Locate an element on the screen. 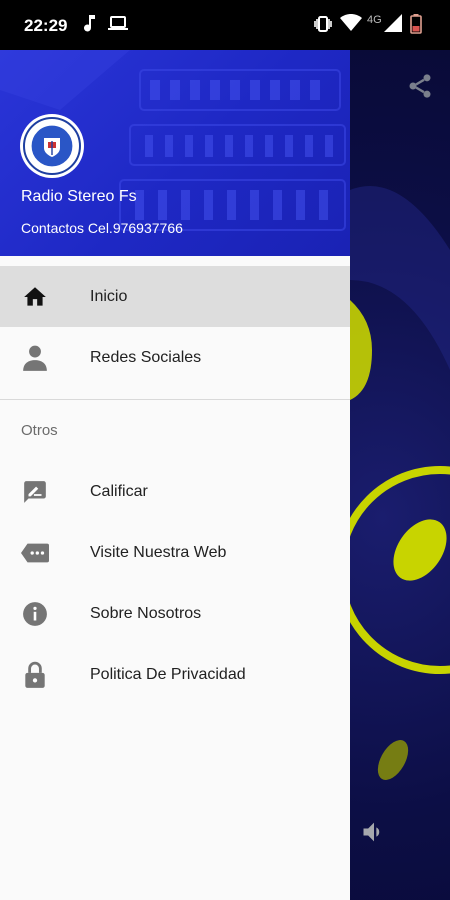 This screenshot has width=450, height=900. rate-review-icon is located at coordinates (35, 492).